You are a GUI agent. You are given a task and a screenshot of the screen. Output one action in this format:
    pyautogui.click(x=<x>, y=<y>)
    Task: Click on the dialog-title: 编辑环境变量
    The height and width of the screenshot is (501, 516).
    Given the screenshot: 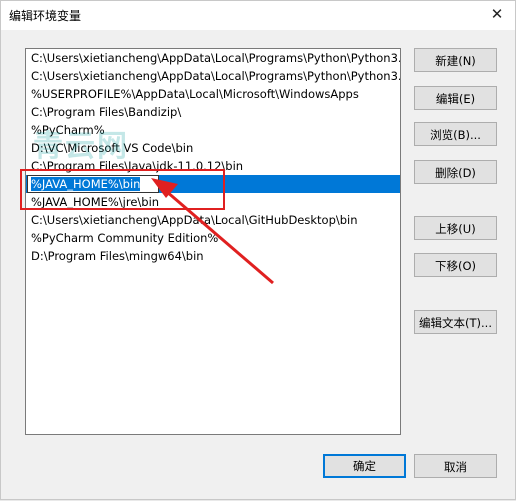 What is the action you would take?
    pyautogui.click(x=45, y=16)
    